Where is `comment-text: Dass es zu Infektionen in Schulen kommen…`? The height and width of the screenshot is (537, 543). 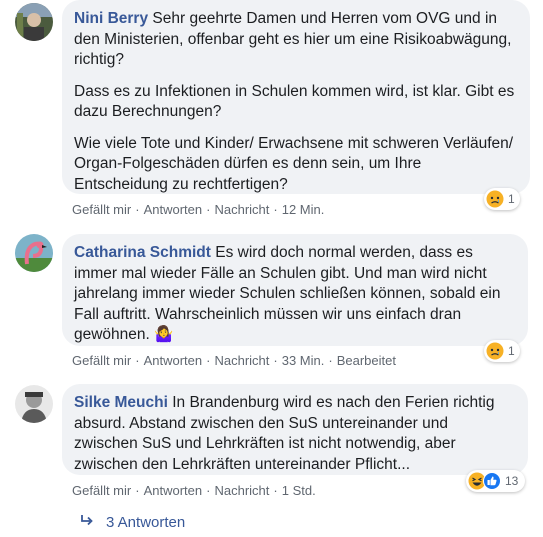 comment-text: Dass es zu Infektionen in Schulen kommen… is located at coordinates (294, 101).